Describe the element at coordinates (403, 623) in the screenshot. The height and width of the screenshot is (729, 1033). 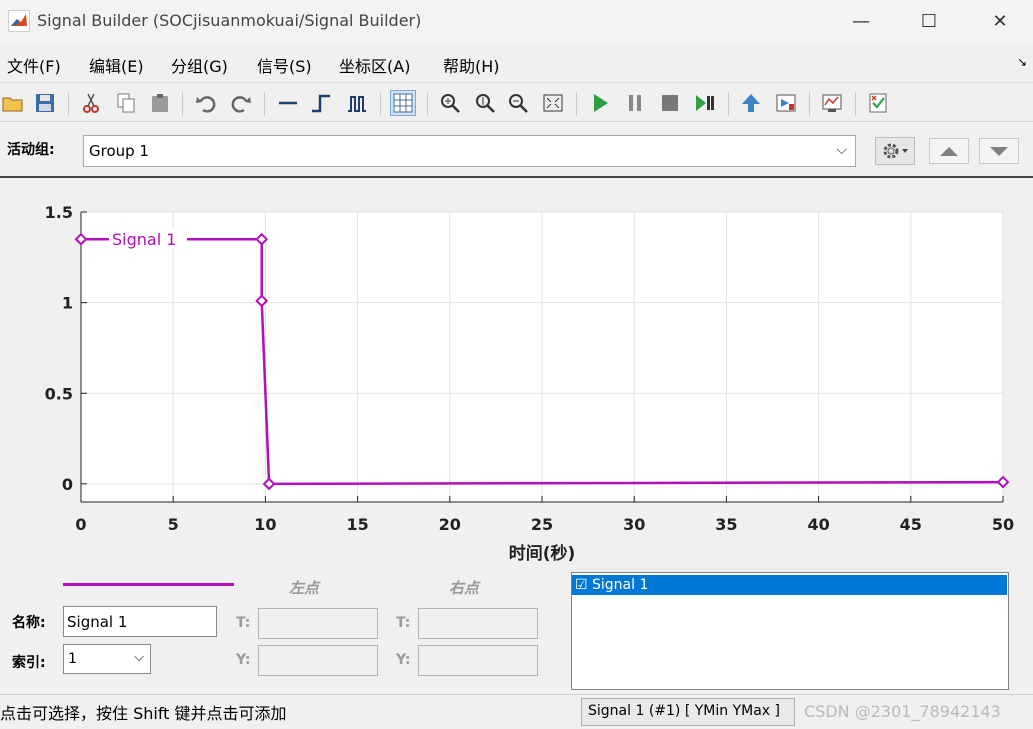
I see `right-t-label: T:` at that location.